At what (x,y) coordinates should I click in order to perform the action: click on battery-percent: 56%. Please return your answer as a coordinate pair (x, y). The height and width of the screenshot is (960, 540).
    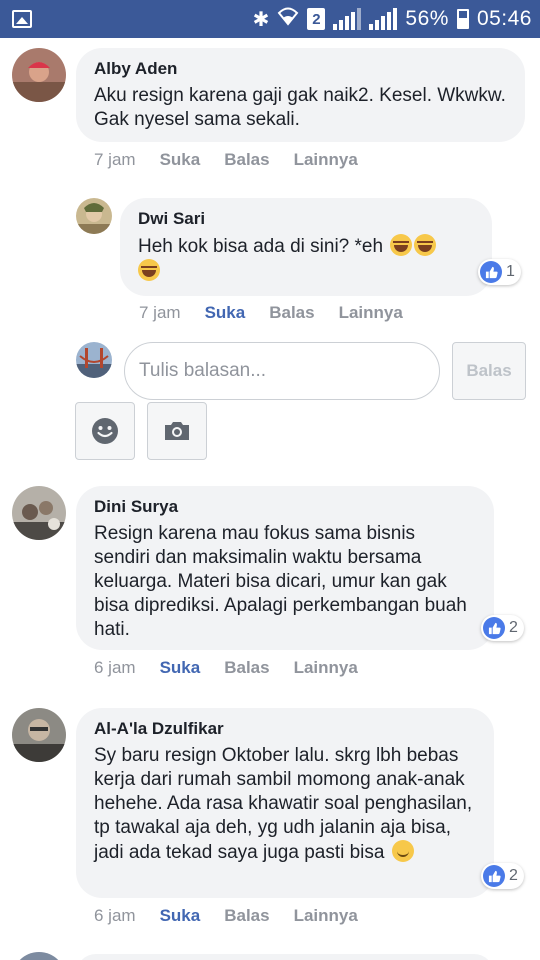
    Looking at the image, I should click on (427, 18).